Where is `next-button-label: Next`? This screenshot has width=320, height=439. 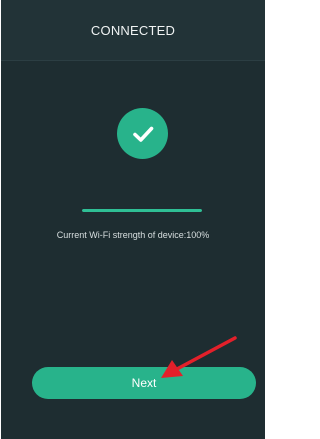 next-button-label: Next is located at coordinates (144, 383).